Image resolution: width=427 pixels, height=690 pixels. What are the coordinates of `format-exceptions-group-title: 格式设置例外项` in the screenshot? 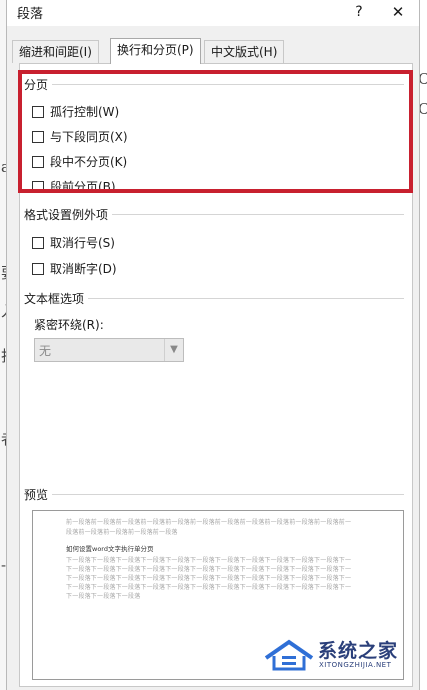 It's located at (66, 215).